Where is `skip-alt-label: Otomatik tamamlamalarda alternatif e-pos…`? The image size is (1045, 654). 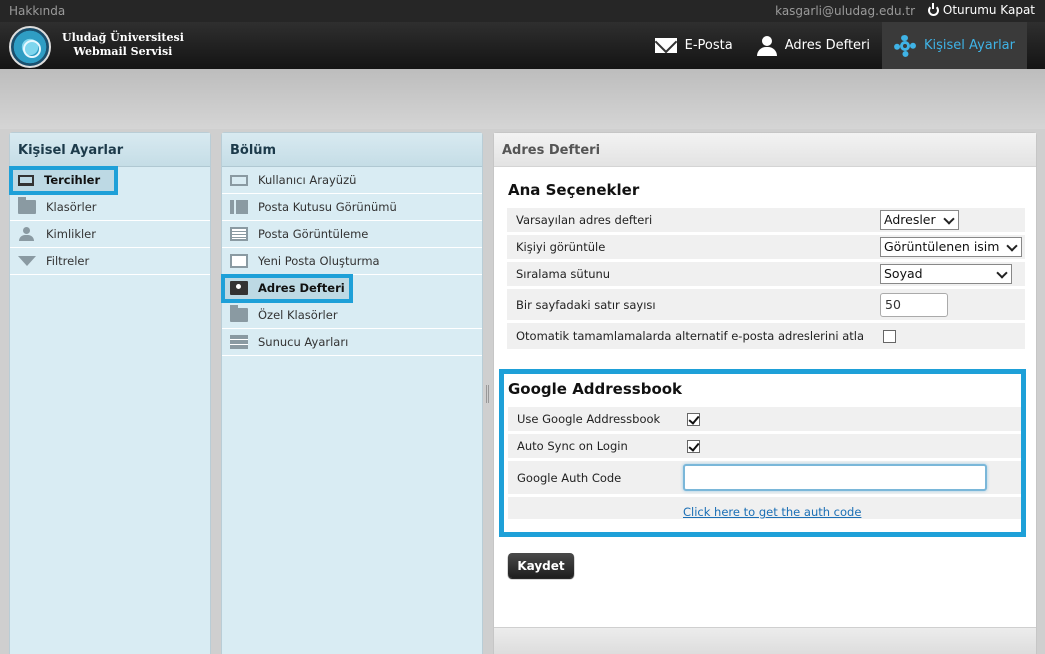 skip-alt-label: Otomatik tamamlamalarda alternatif e-pos… is located at coordinates (690, 336).